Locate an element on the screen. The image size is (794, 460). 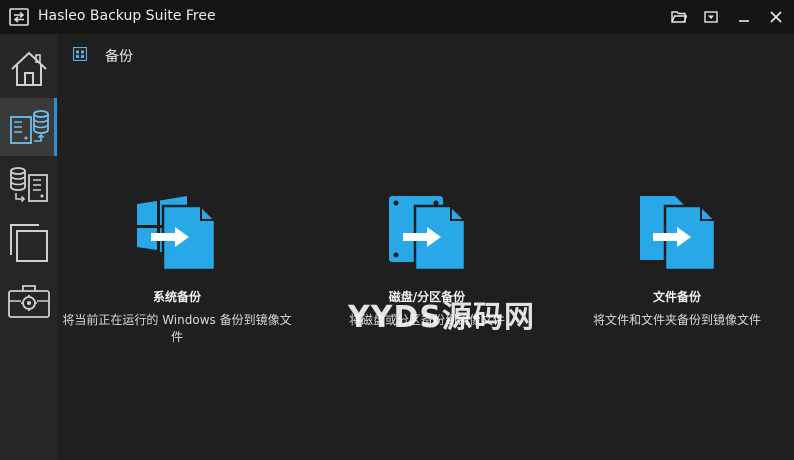
file-backup-icon is located at coordinates (678, 234).